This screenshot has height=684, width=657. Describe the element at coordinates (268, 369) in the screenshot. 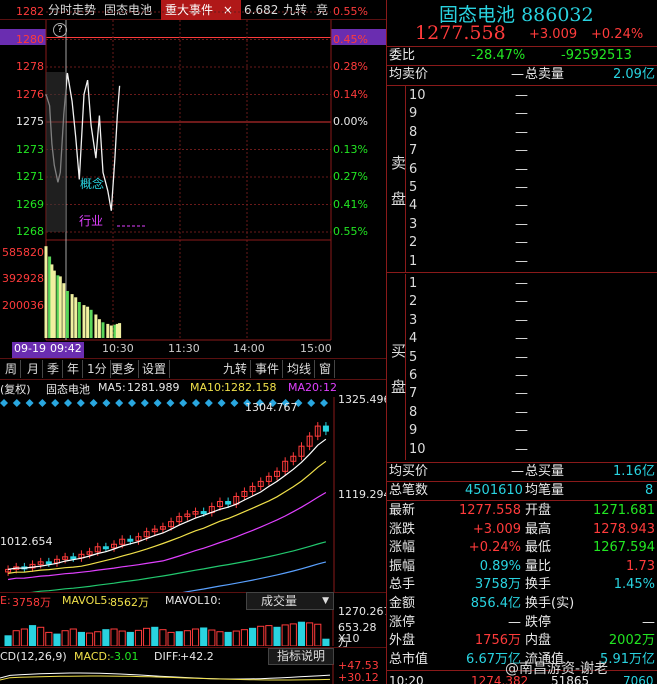

I see `events-button: 事件` at that location.